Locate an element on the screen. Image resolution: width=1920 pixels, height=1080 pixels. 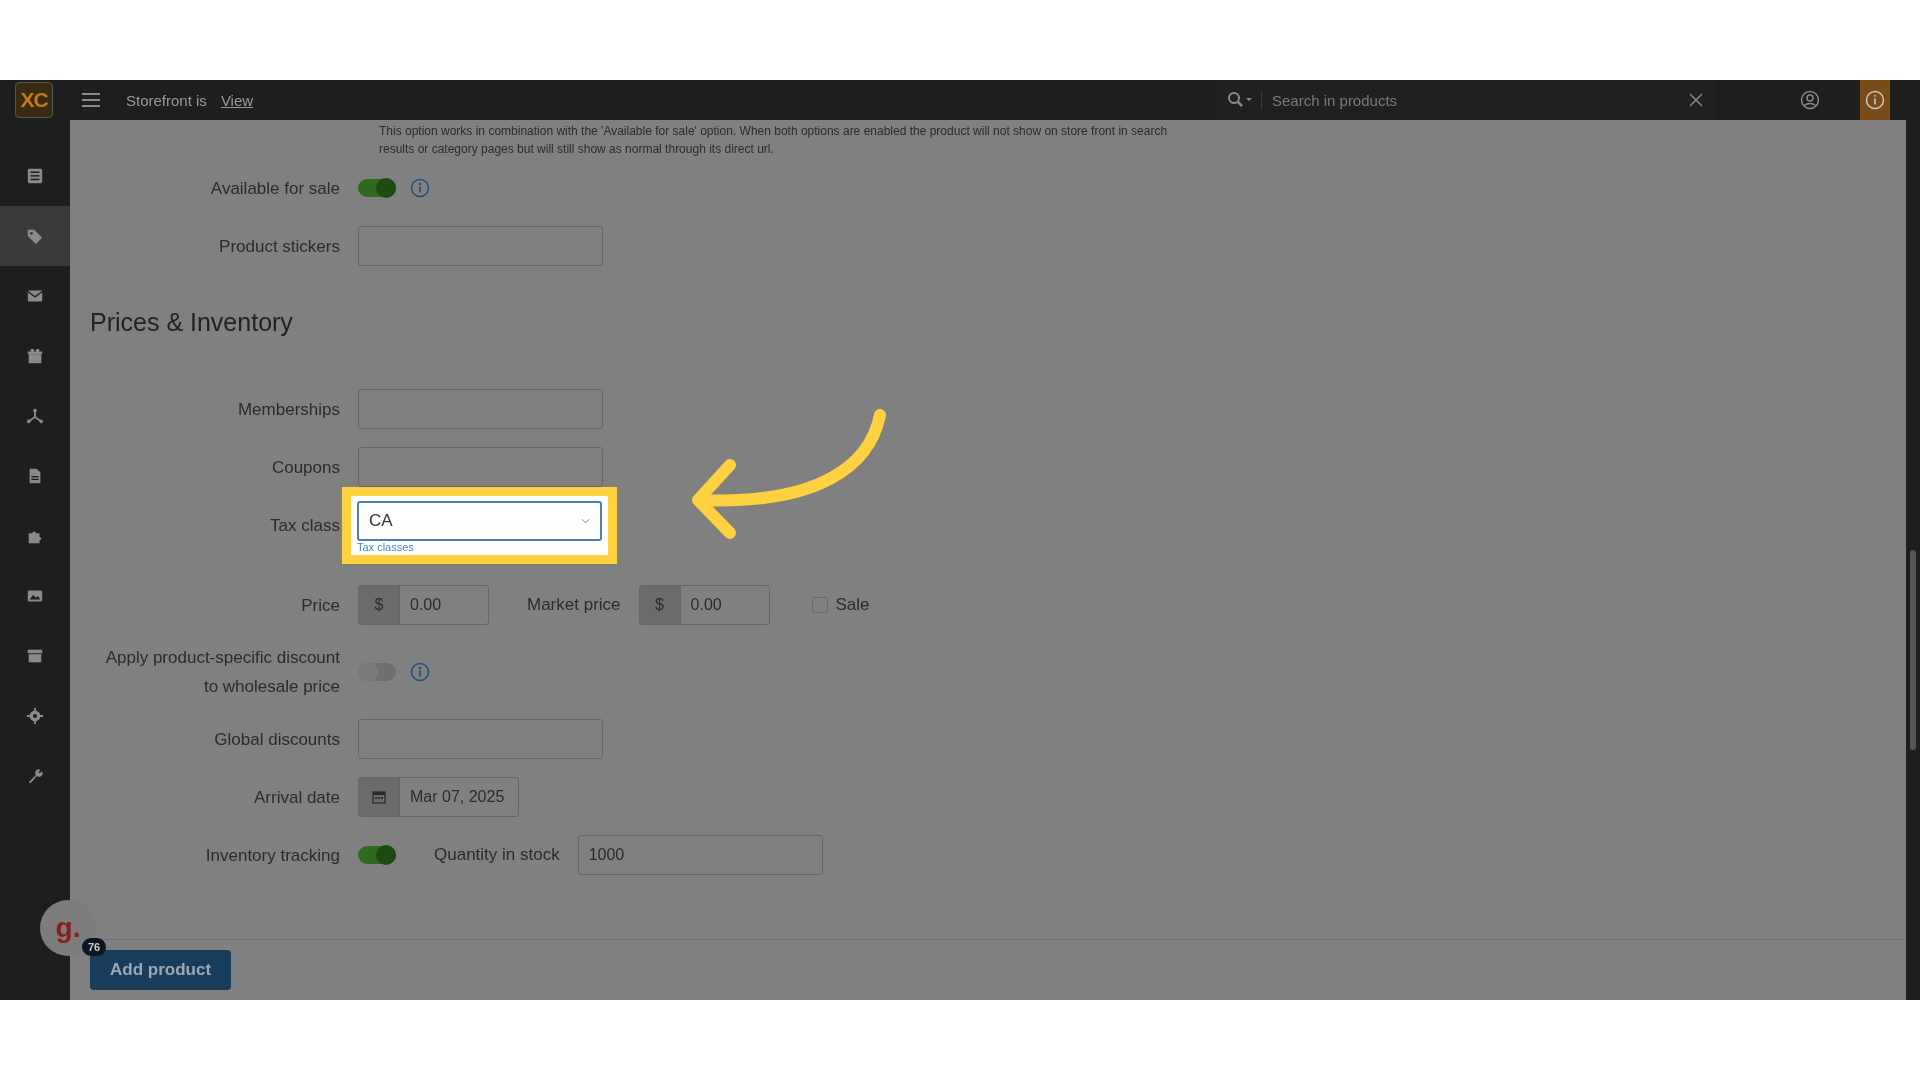
price-field: $ 0.00 is located at coordinates (423, 605).